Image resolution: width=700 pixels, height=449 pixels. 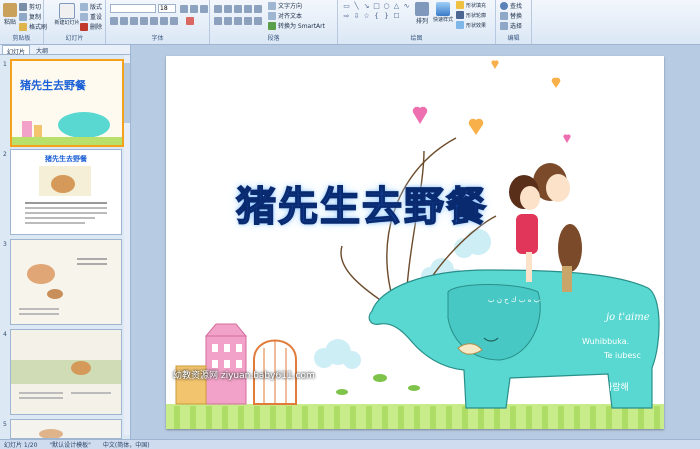 I want to click on layout-icon, so click(x=84, y=6).